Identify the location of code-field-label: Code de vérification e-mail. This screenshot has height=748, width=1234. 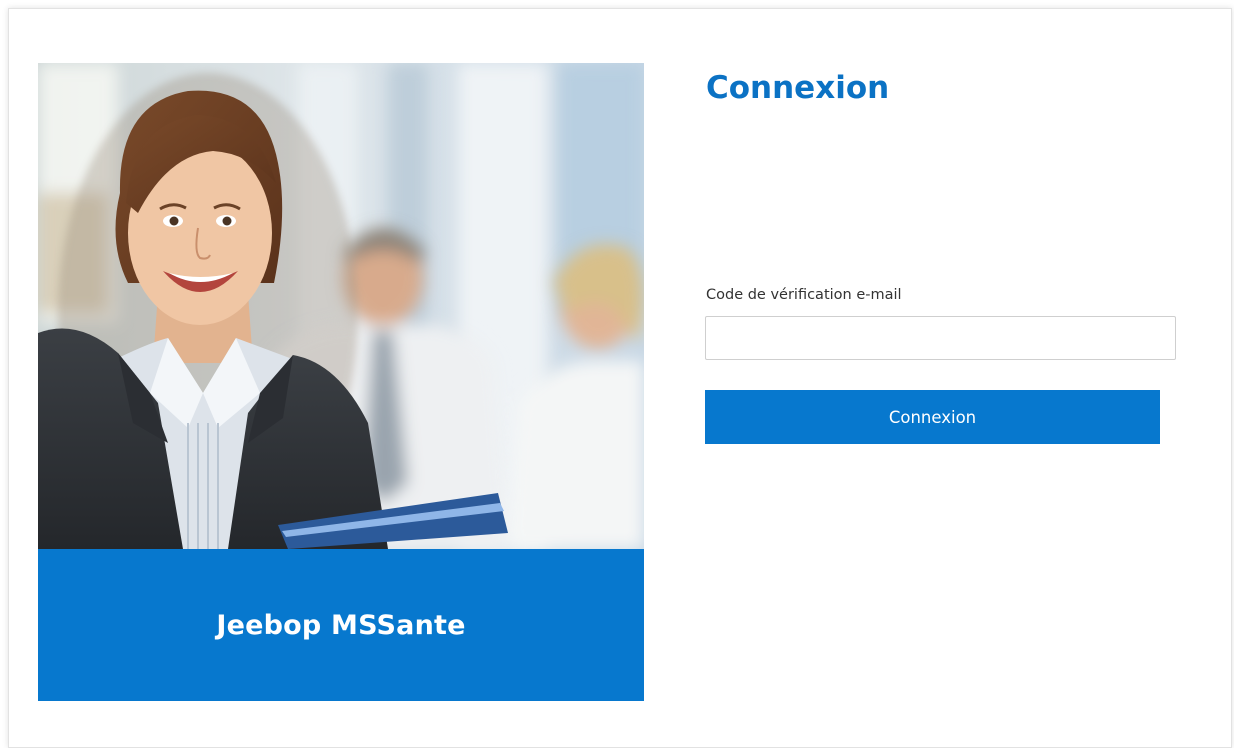
(804, 295).